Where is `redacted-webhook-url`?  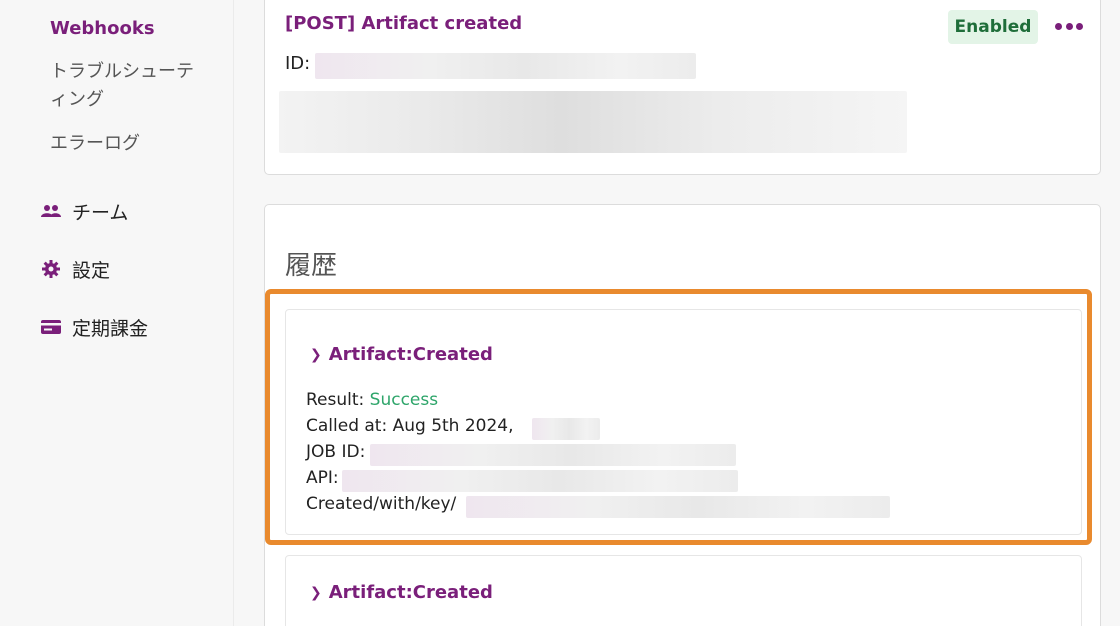 redacted-webhook-url is located at coordinates (593, 122).